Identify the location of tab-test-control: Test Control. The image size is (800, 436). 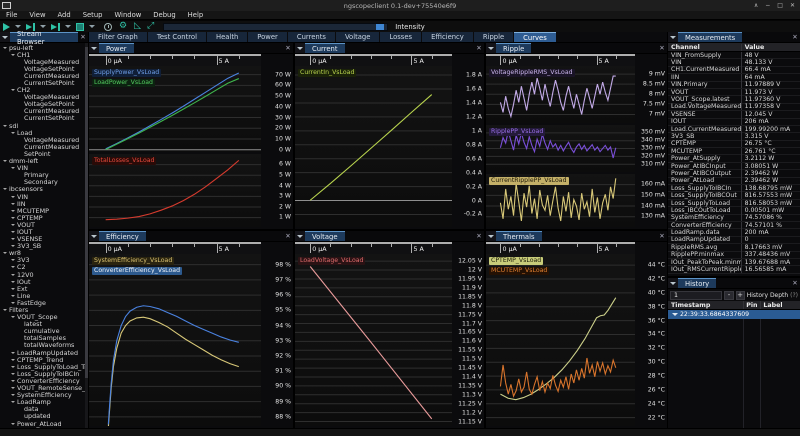
(176, 37).